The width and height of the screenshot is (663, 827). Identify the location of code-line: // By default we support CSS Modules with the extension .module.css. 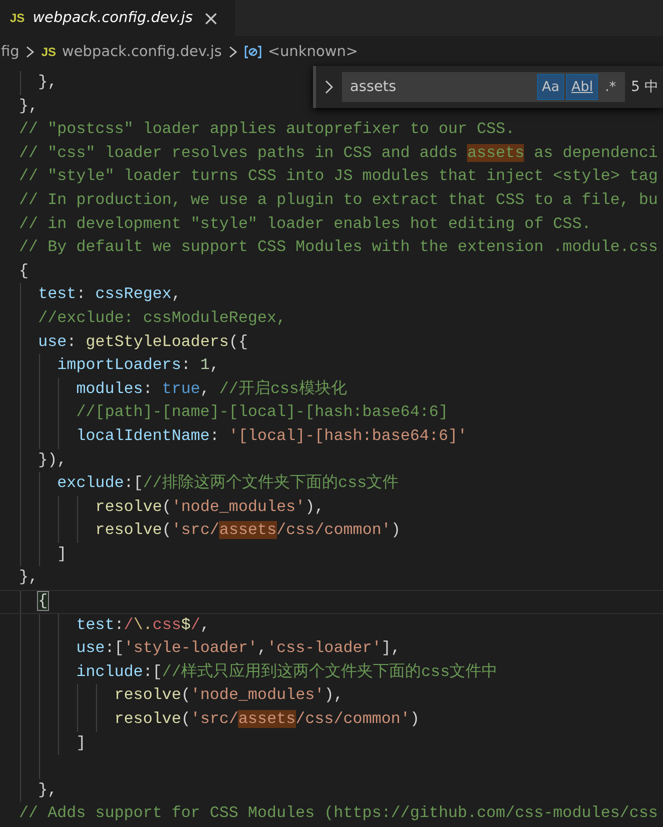
(338, 247).